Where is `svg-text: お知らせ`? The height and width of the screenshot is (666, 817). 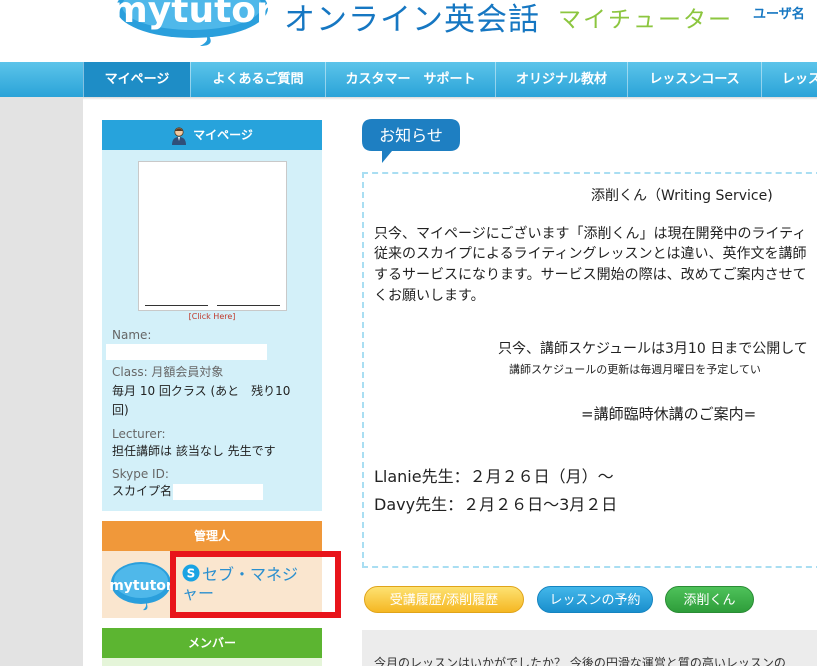 svg-text: お知らせ is located at coordinates (411, 135).